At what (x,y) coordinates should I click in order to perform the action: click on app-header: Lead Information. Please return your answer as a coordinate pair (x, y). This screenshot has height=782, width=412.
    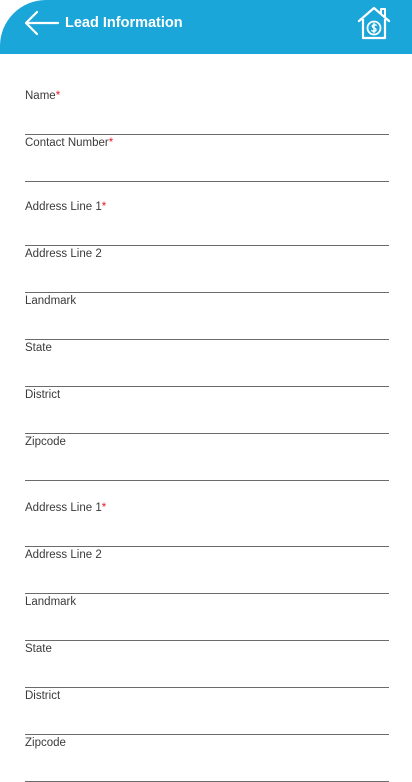
    Looking at the image, I should click on (206, 27).